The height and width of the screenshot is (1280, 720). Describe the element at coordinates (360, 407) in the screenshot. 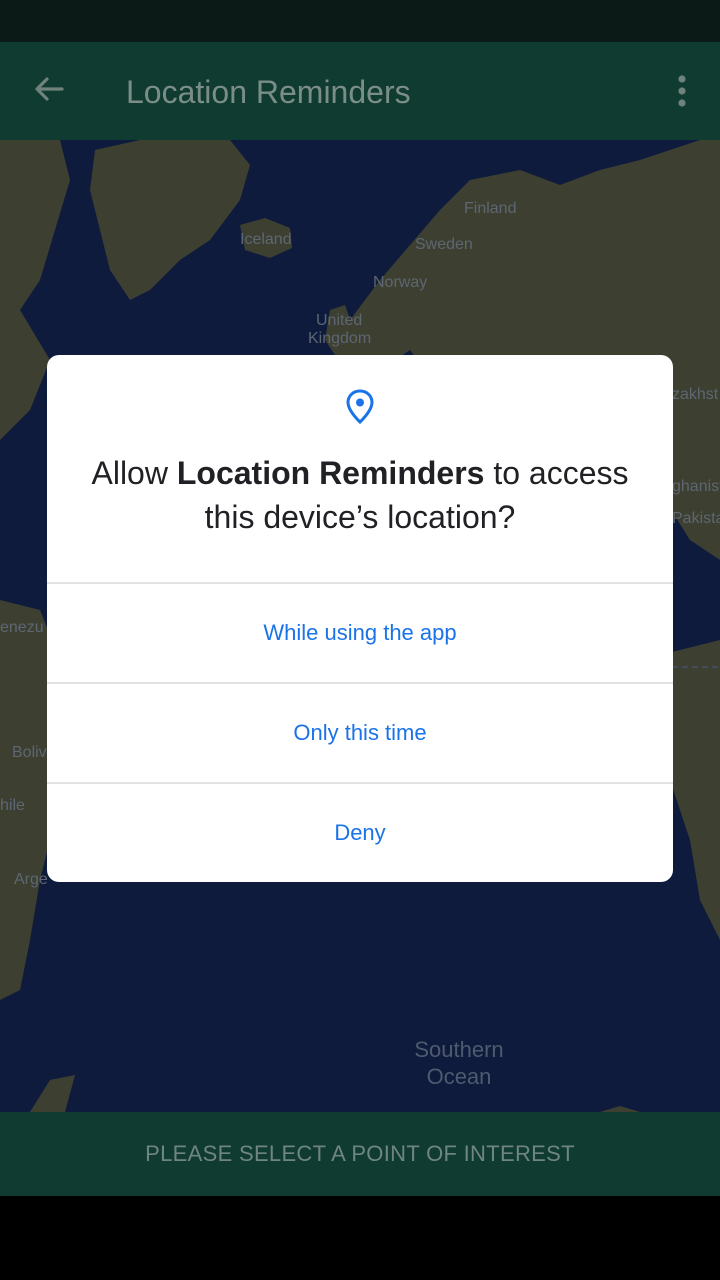

I see `location-pin-icon` at that location.